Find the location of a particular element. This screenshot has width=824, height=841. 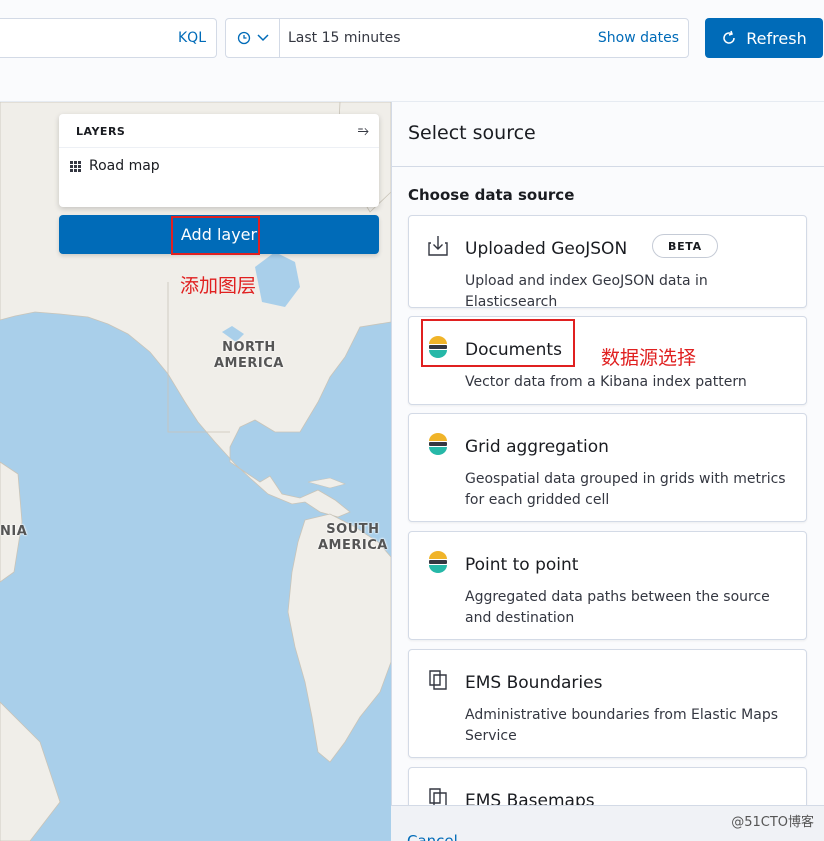

source-title: Uploaded GeoJSON is located at coordinates (546, 249).